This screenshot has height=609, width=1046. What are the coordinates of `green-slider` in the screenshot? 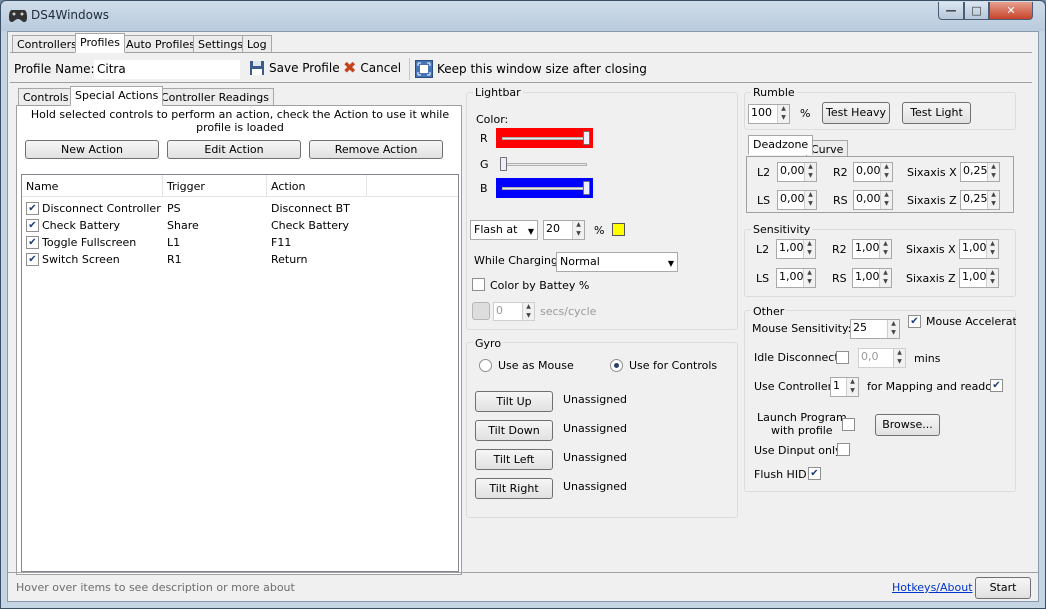 It's located at (544, 164).